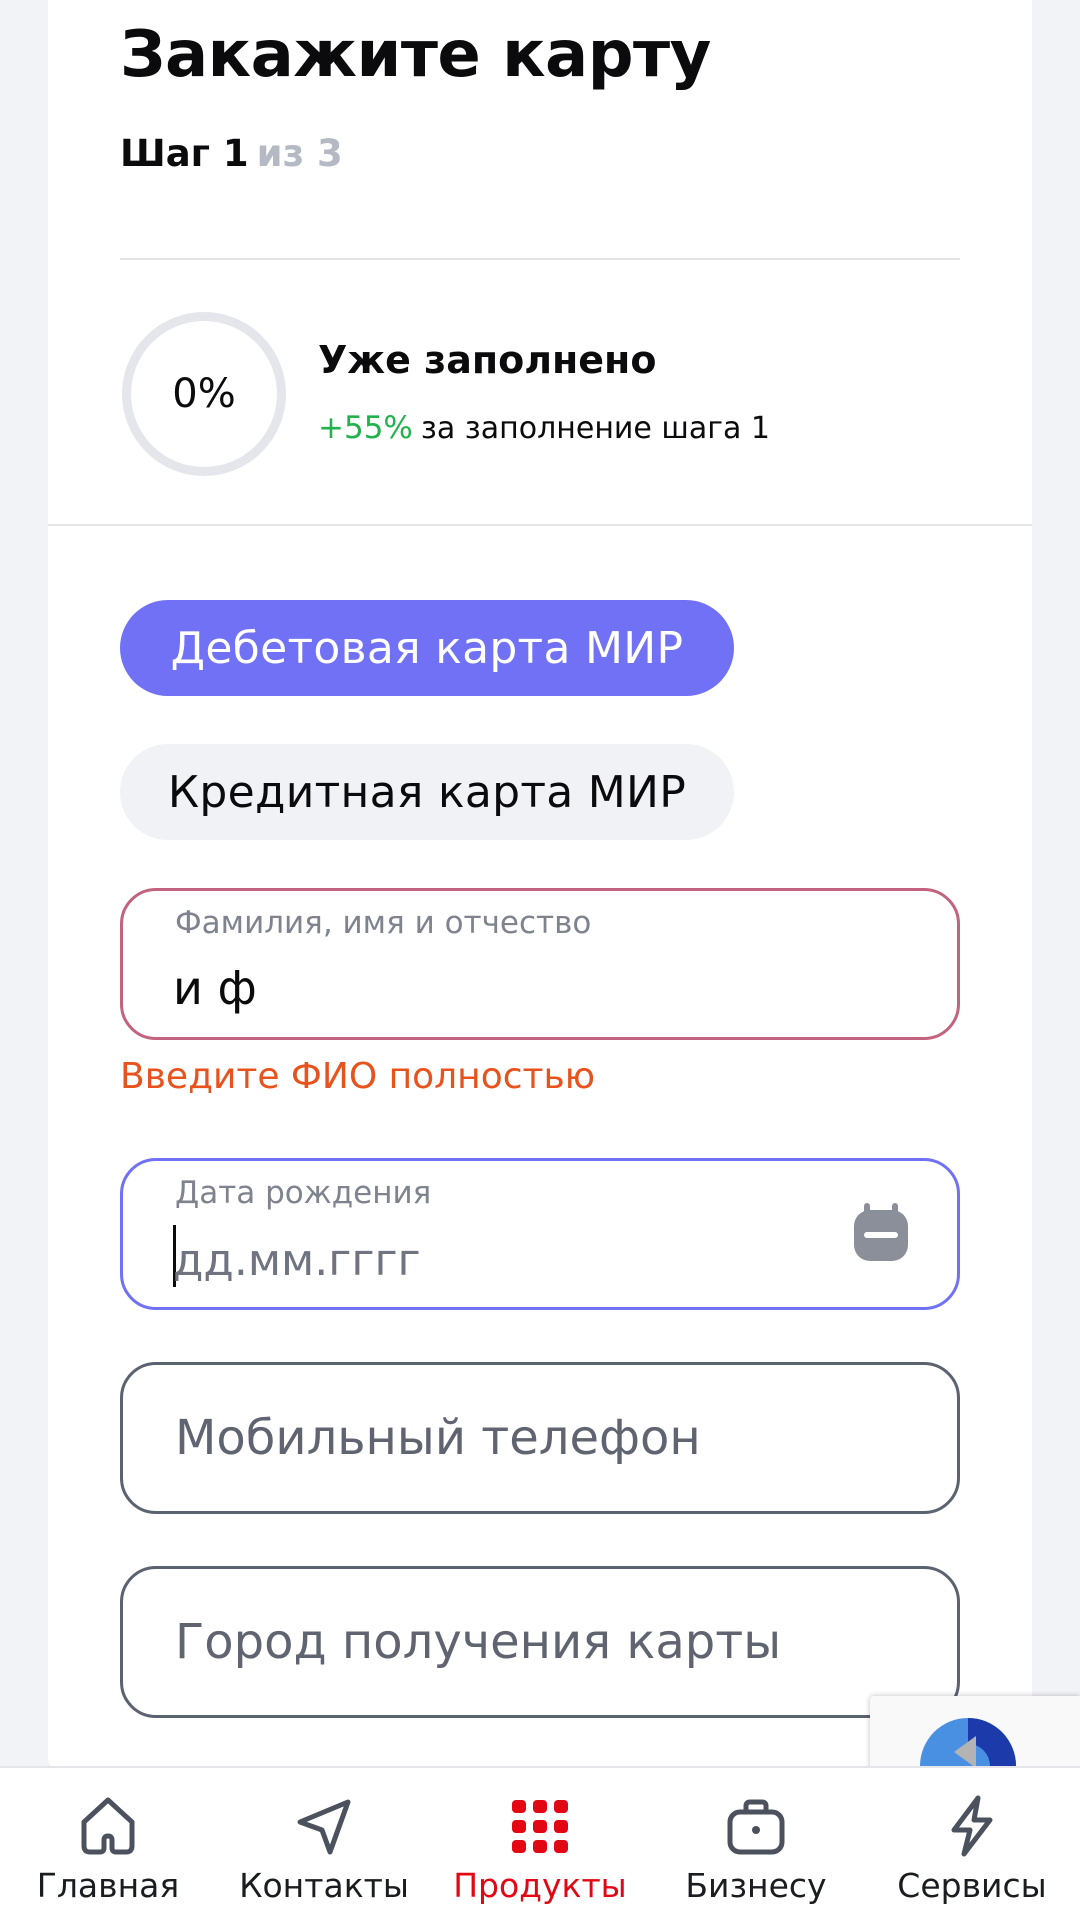 The image size is (1080, 1920). What do you see at coordinates (487, 360) in the screenshot?
I see `progress-title: Уже заполнено` at bounding box center [487, 360].